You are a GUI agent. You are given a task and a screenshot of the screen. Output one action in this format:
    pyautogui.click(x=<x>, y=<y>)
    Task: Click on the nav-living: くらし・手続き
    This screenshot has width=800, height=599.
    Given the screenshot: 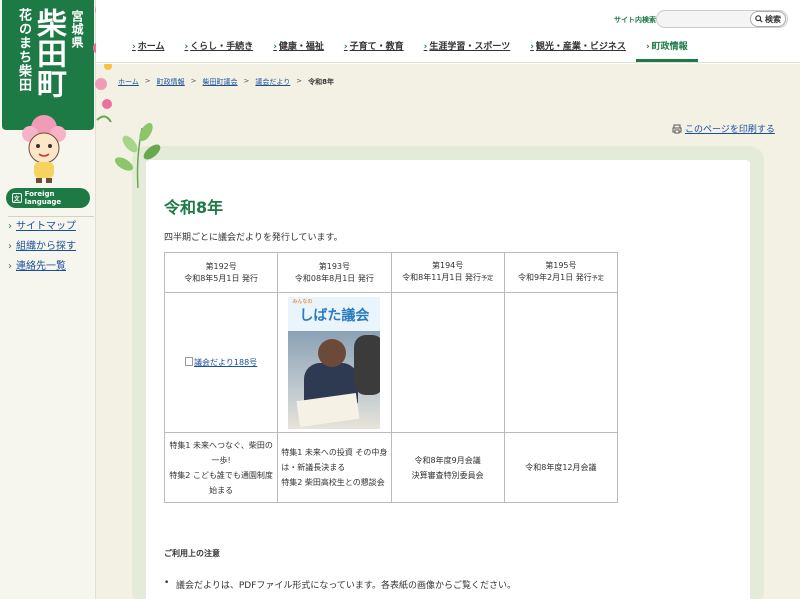 What is the action you would take?
    pyautogui.click(x=218, y=50)
    